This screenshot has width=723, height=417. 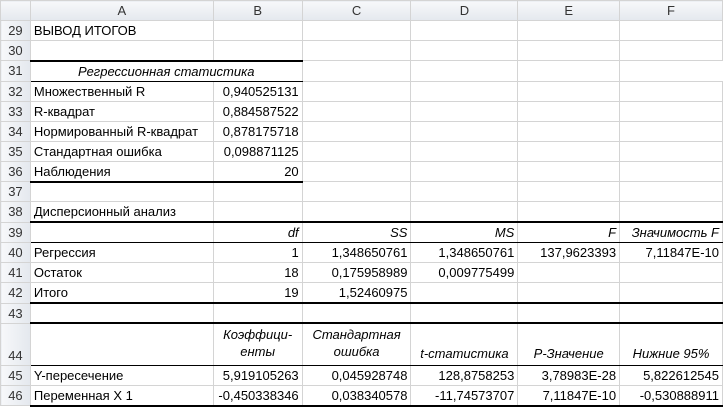 What do you see at coordinates (569, 50) in the screenshot?
I see `cell-e30` at bounding box center [569, 50].